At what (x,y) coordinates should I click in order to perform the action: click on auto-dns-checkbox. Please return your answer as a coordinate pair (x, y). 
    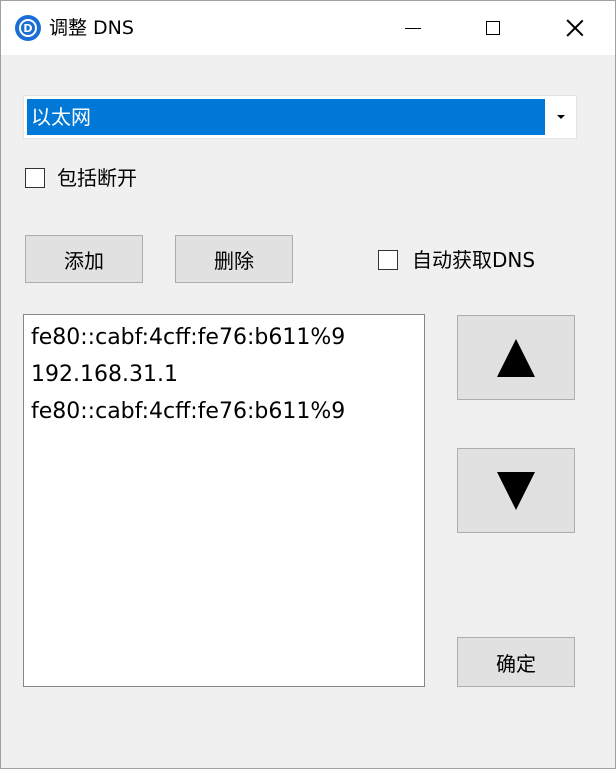
    Looking at the image, I should click on (388, 260).